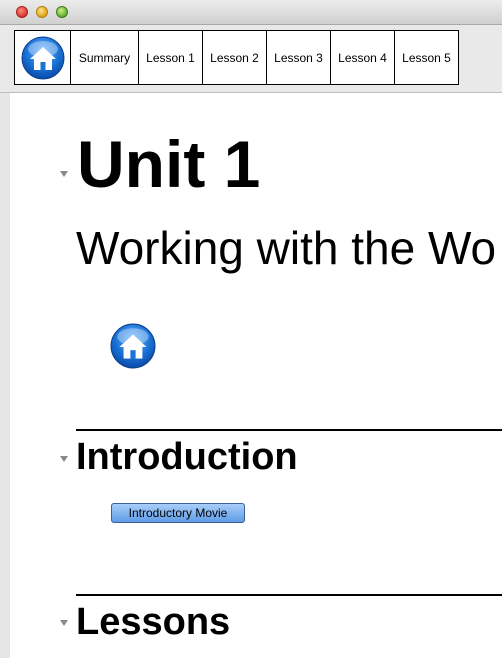 This screenshot has height=658, width=502. Describe the element at coordinates (22, 12) in the screenshot. I see `close-window-button` at that location.